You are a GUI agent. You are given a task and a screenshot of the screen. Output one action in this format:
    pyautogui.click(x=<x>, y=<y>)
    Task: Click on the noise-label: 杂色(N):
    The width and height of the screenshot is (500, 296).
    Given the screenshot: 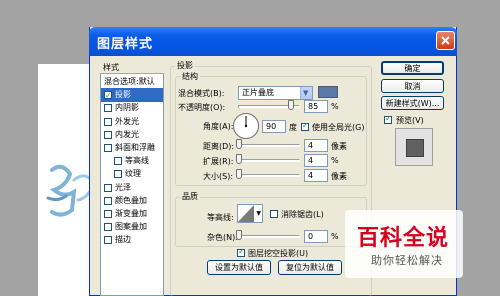 What is the action you would take?
    pyautogui.click(x=222, y=237)
    